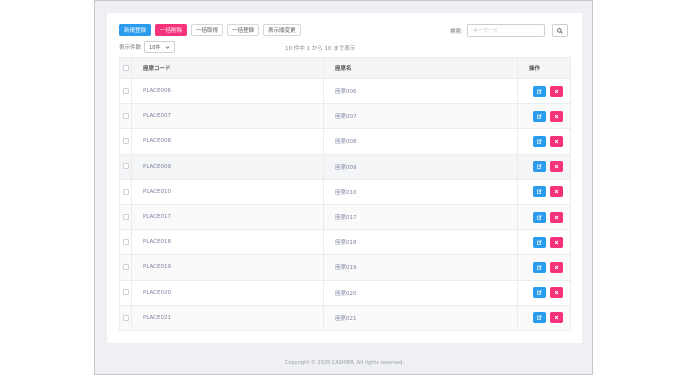  Describe the element at coordinates (227, 242) in the screenshot. I see `seat-code: PLACE018` at that location.